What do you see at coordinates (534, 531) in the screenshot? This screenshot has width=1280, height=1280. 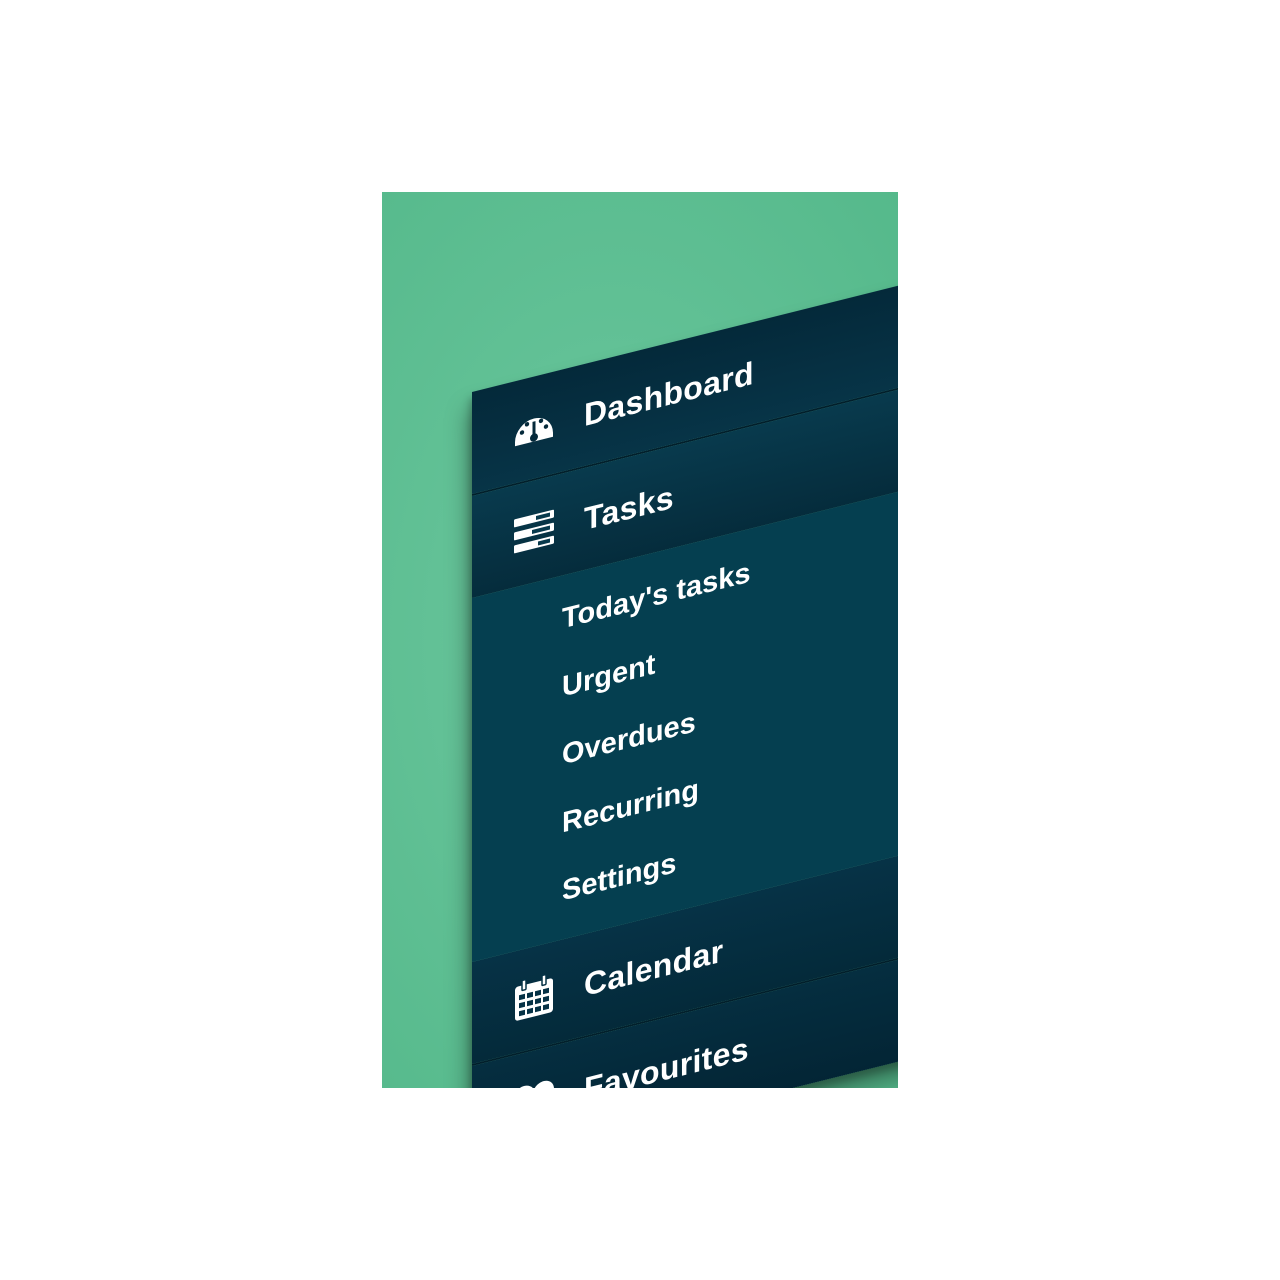 I see `tasks-list-icon` at bounding box center [534, 531].